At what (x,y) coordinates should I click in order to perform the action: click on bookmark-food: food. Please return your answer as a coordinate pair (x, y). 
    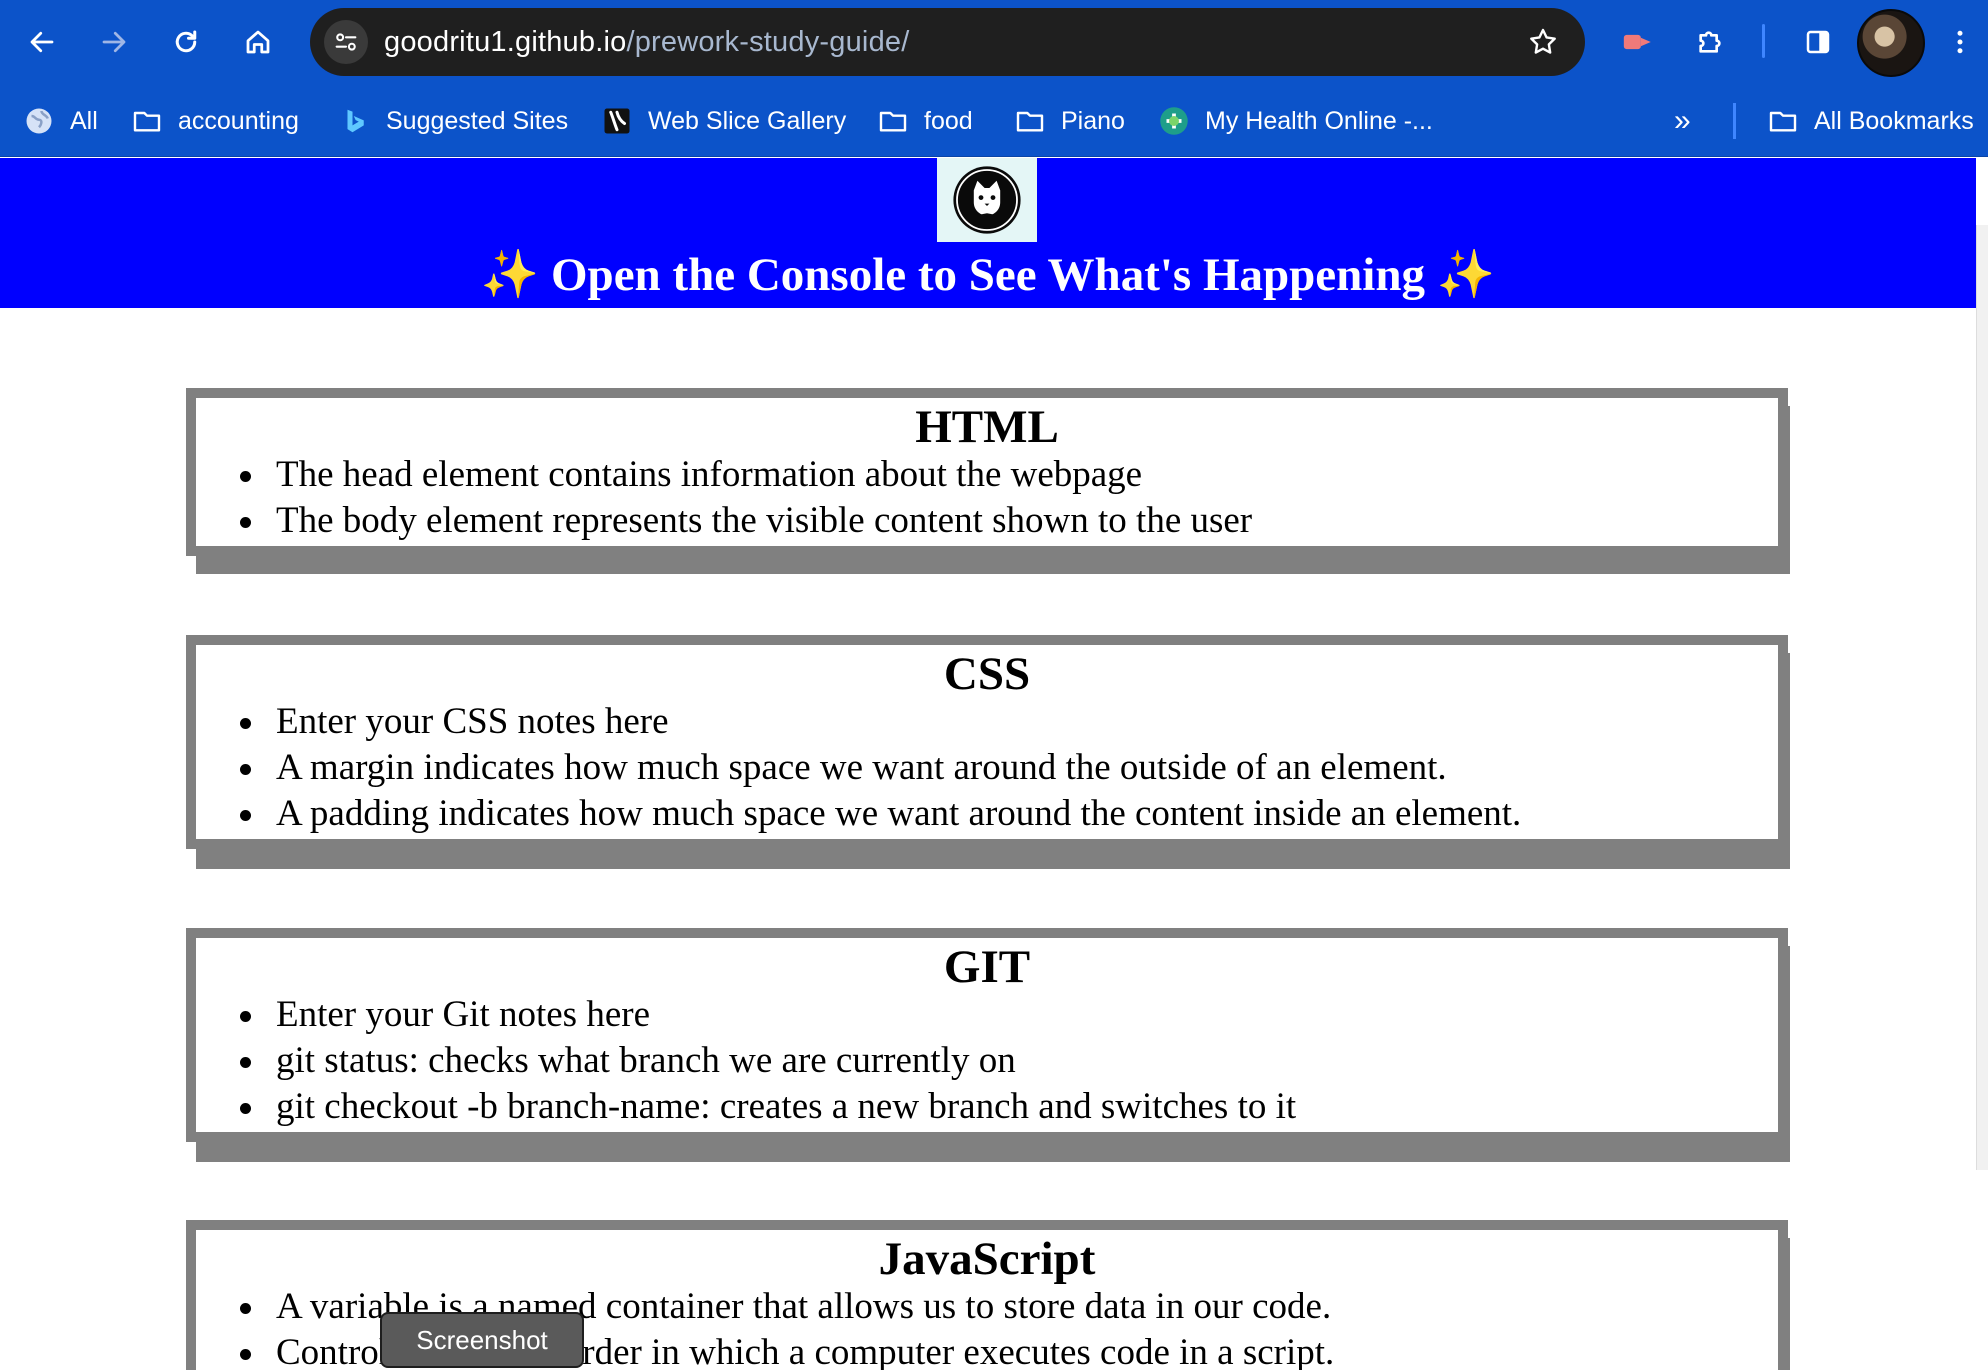
    Looking at the image, I should click on (924, 121).